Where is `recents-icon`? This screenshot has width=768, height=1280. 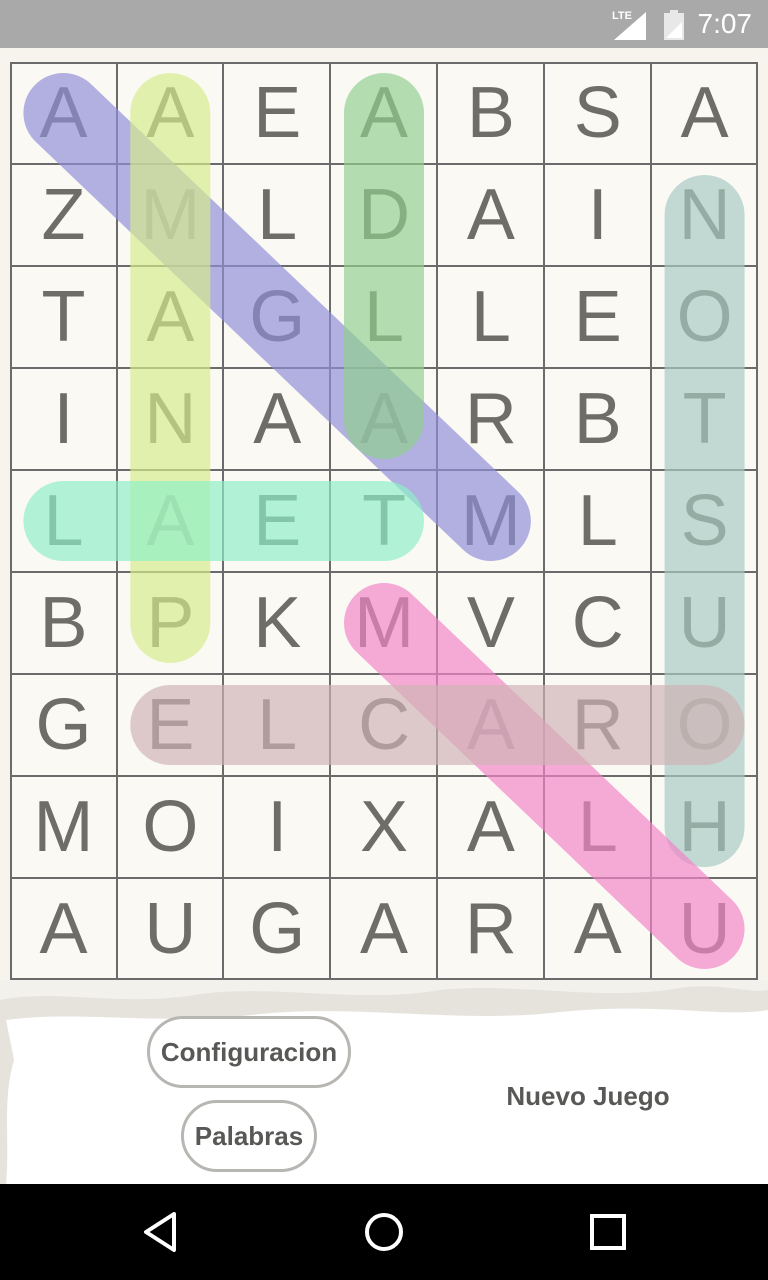 recents-icon is located at coordinates (608, 1232).